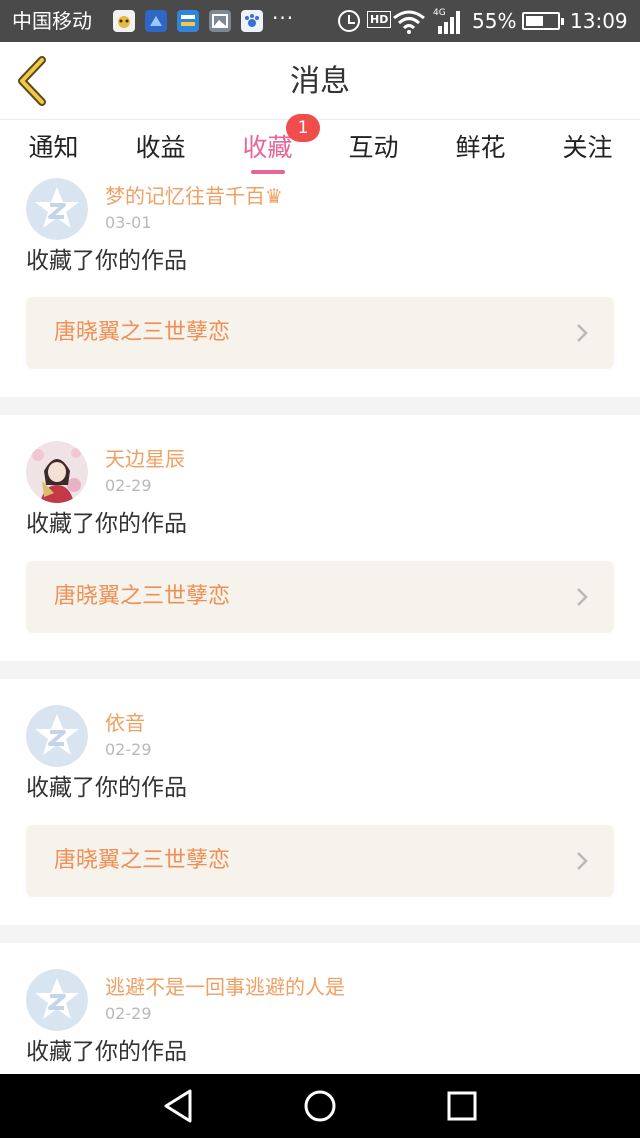 The width and height of the screenshot is (640, 1138). What do you see at coordinates (267, 146) in the screenshot?
I see `tab-favorites: 收藏 1` at bounding box center [267, 146].